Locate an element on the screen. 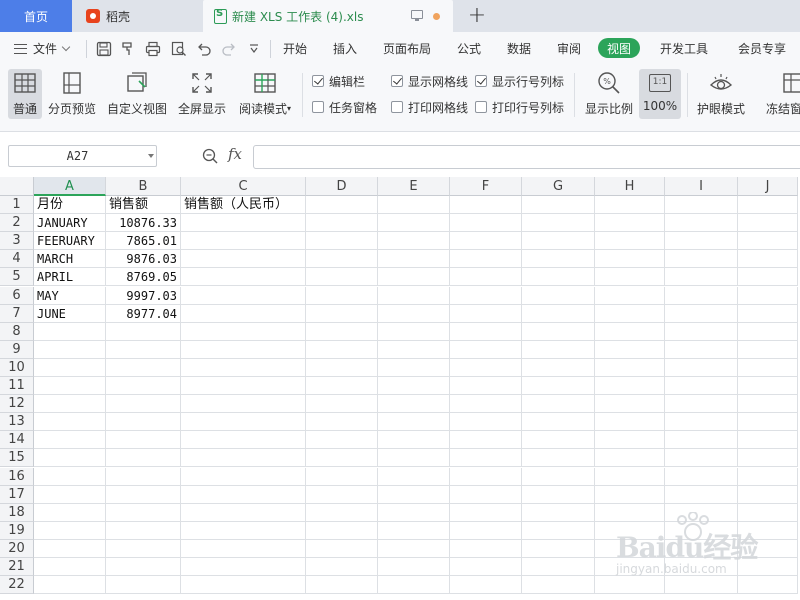  cell-d21 is located at coordinates (342, 567).